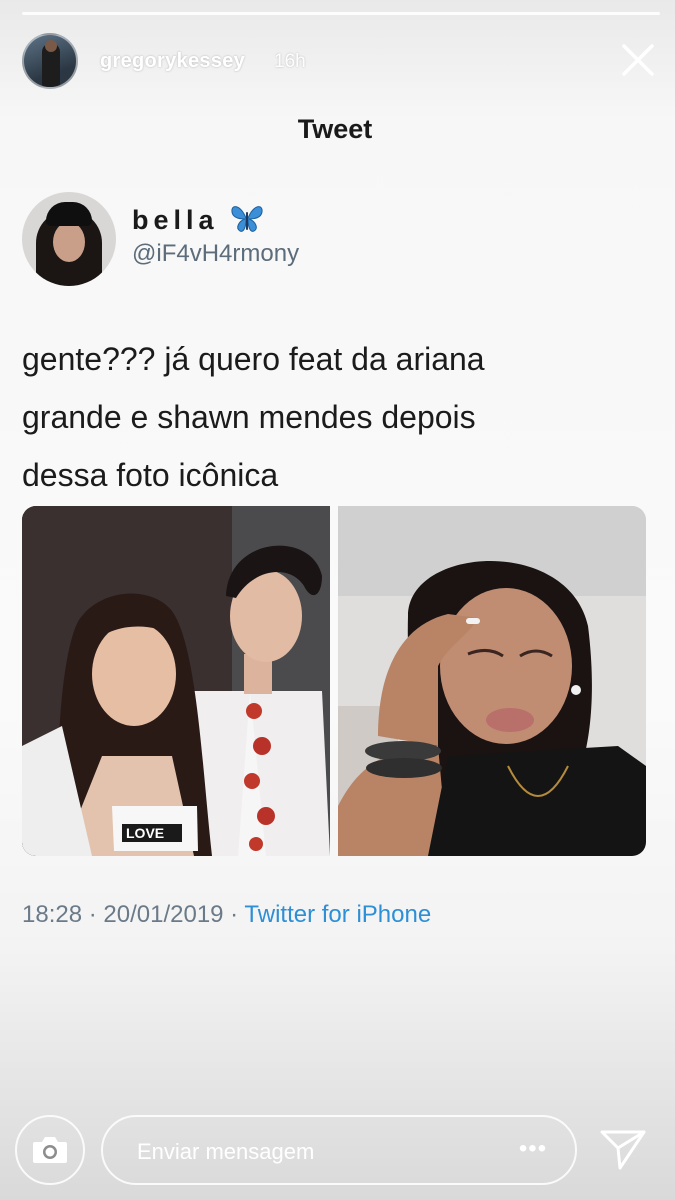 The image size is (675, 1200). I want to click on message-field: •••, so click(339, 1150).